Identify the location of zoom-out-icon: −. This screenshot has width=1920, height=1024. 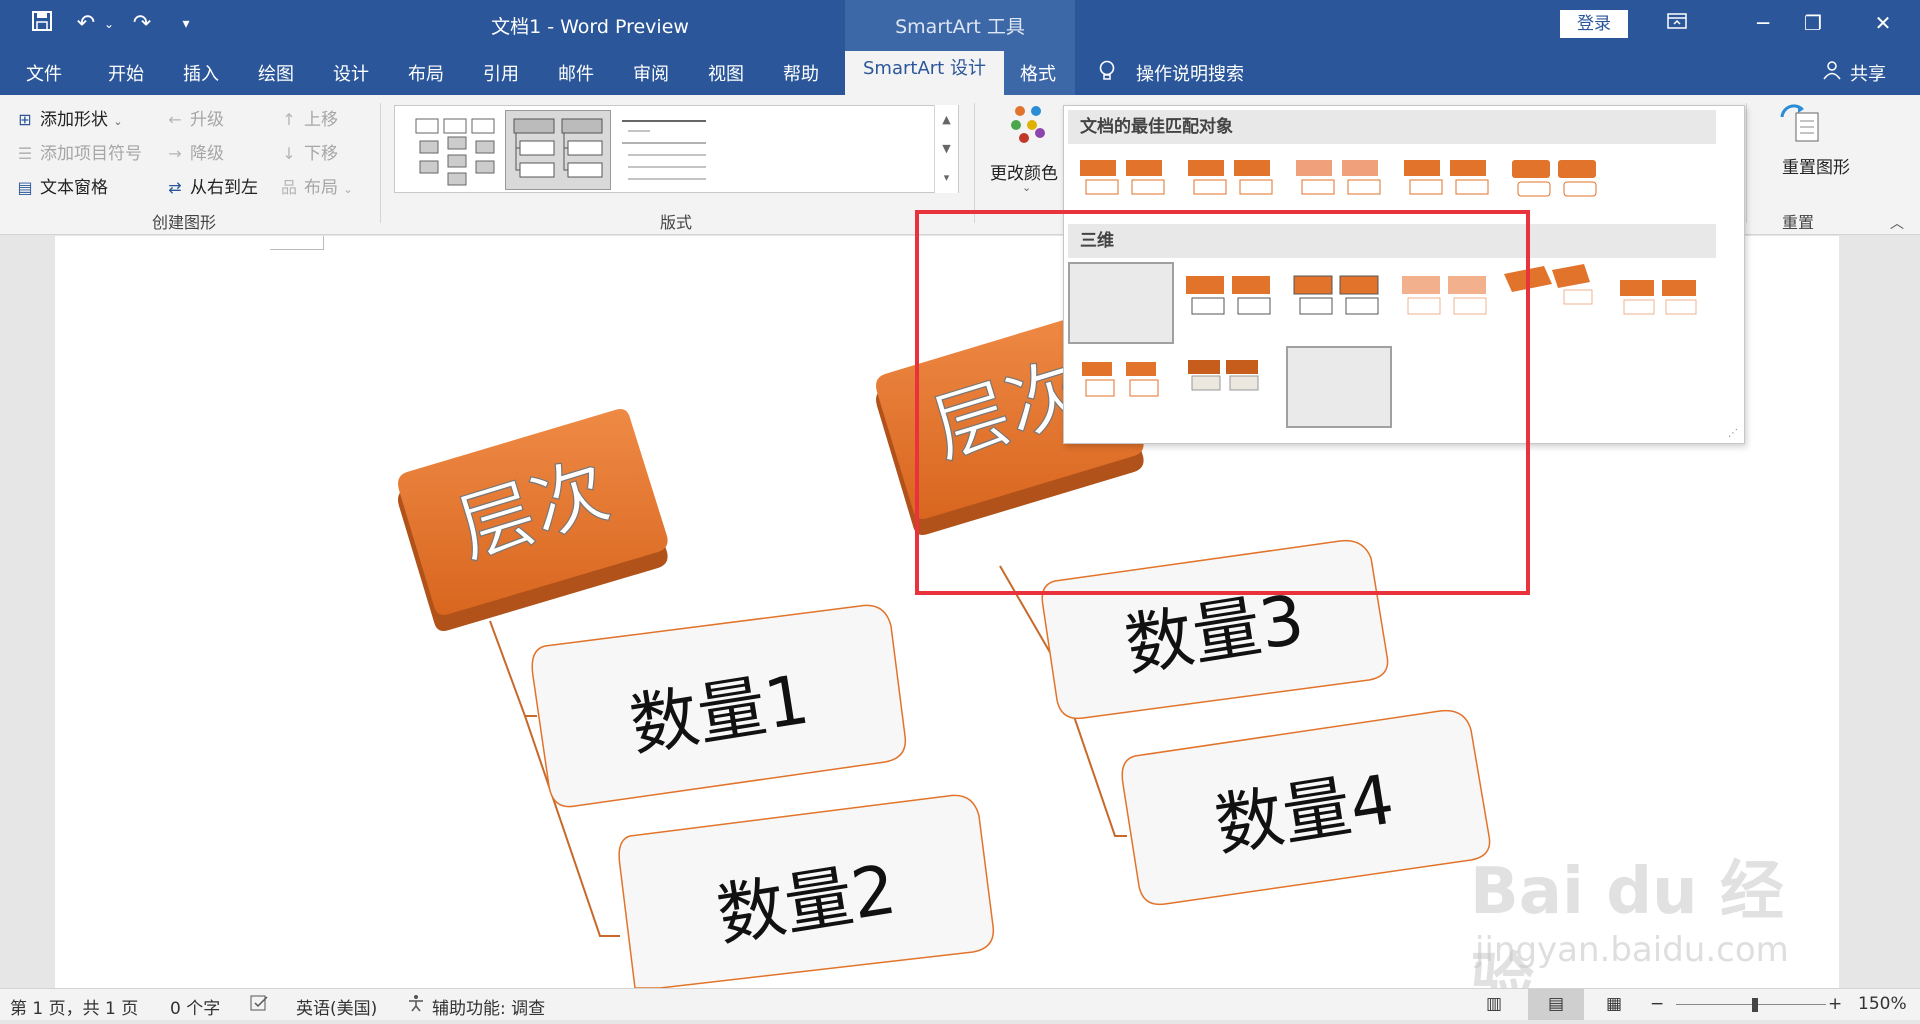
(1657, 1004).